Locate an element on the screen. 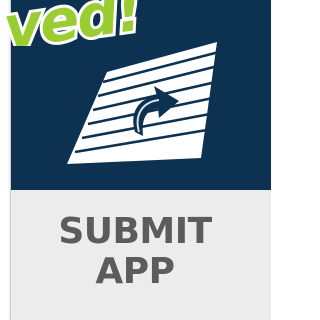 Image resolution: width=320 pixels, height=320 pixels. banner-ribbon: ved! is located at coordinates (74, 23).